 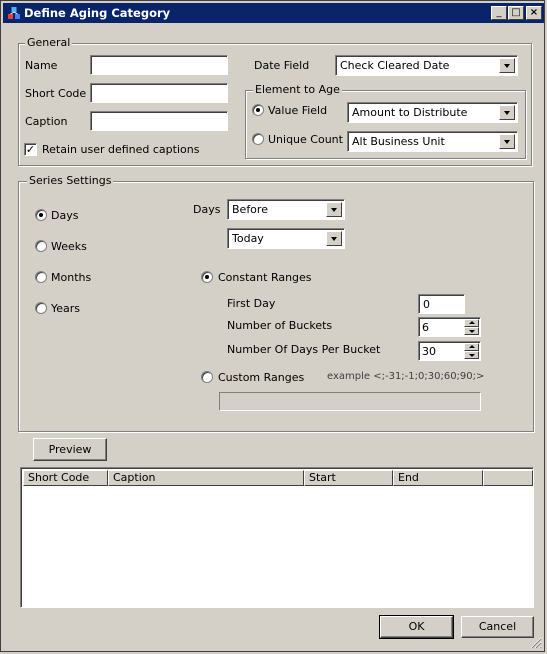 What do you see at coordinates (286, 238) in the screenshot?
I see `anchor-select: Today` at bounding box center [286, 238].